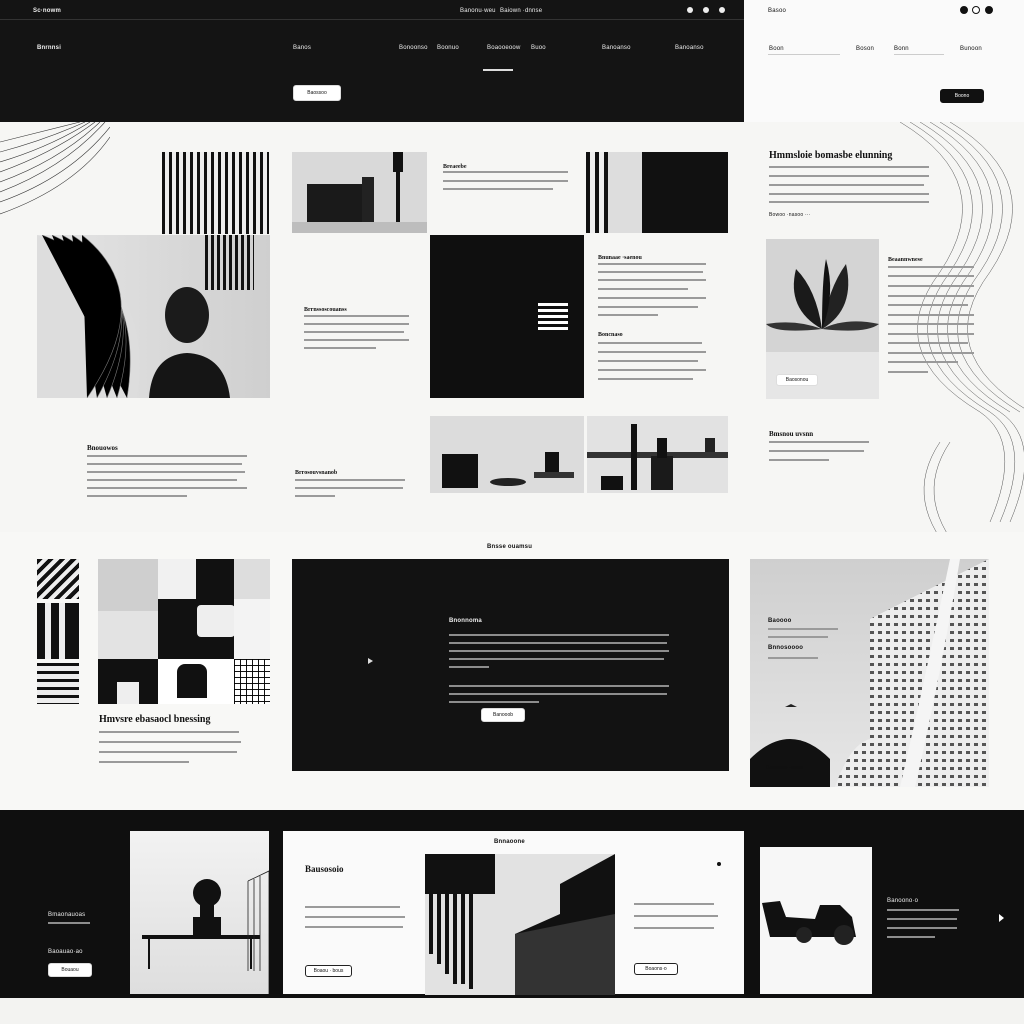 This screenshot has width=1024, height=1024. What do you see at coordinates (55, 168) in the screenshot?
I see `wave-lines-art` at bounding box center [55, 168].